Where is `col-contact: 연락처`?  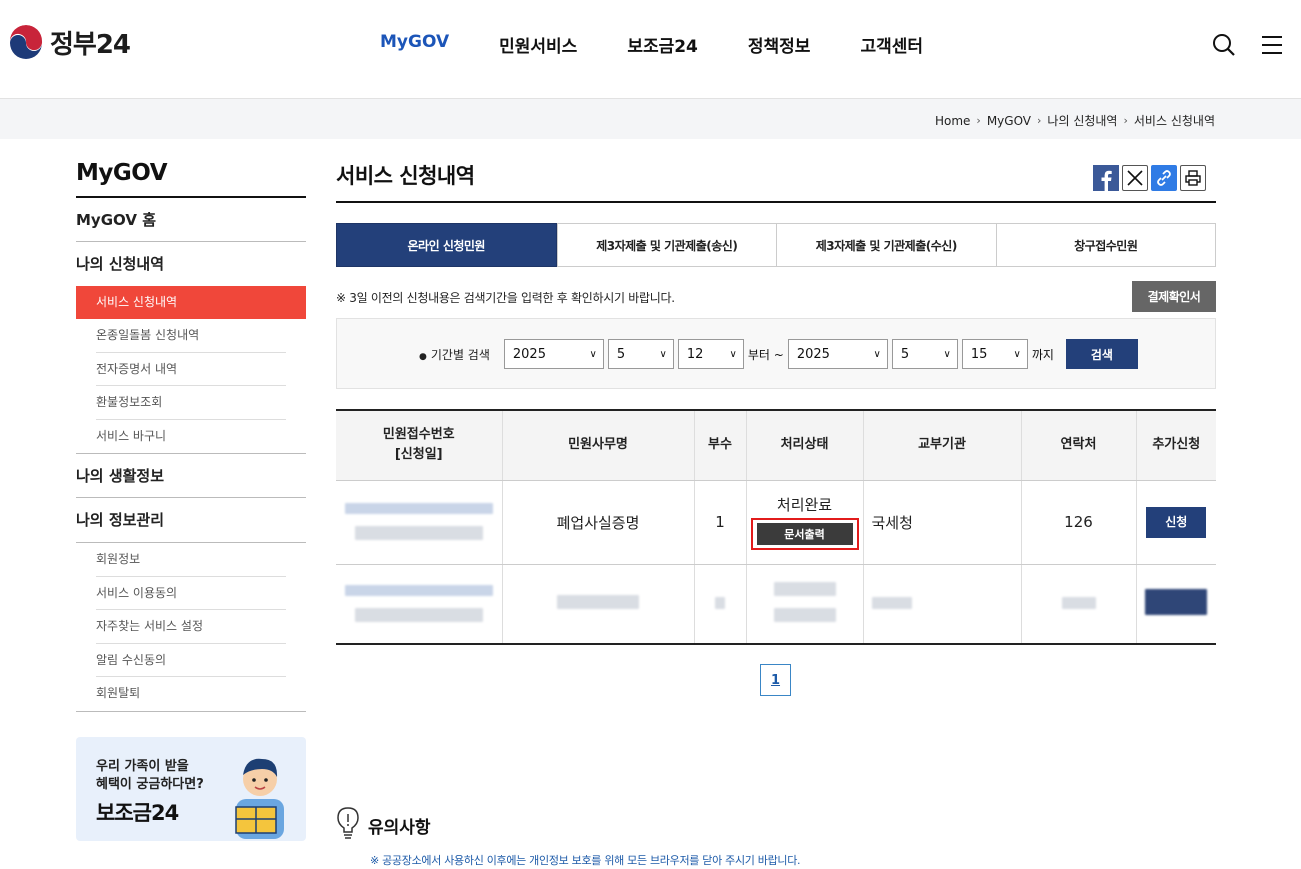 col-contact: 연락처 is located at coordinates (1078, 445).